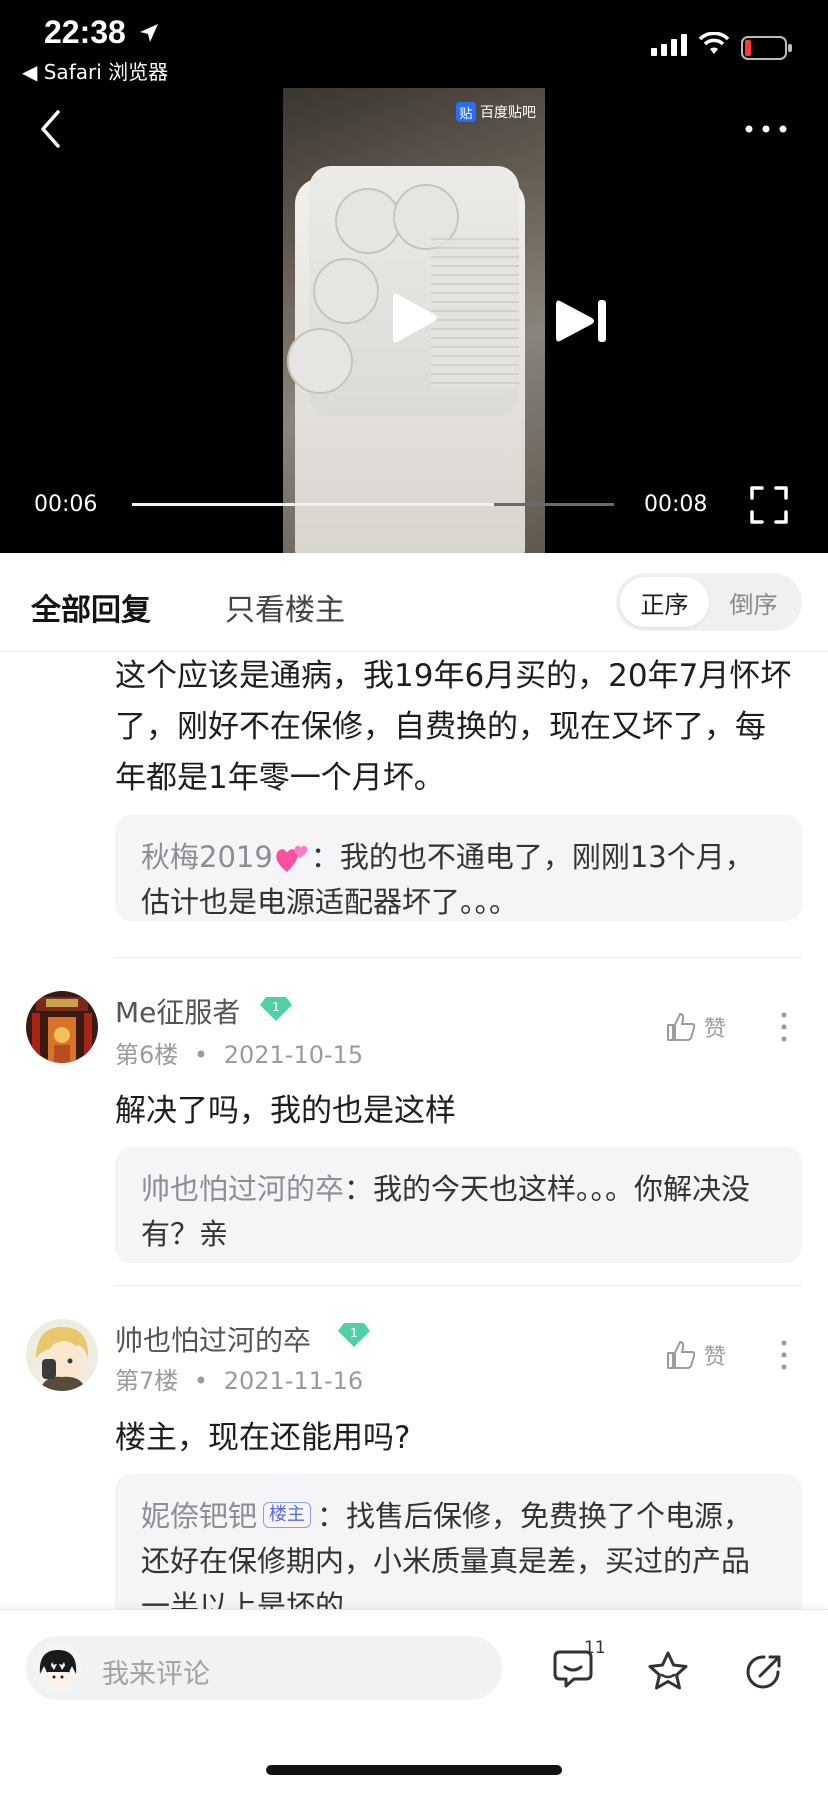  I want to click on wifi-icon, so click(714, 43).